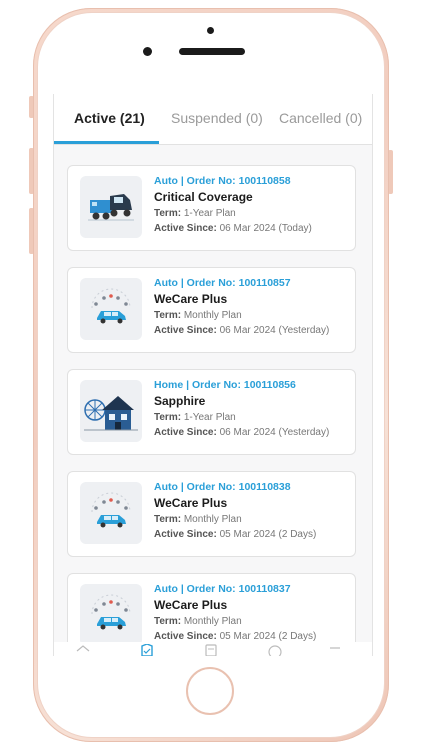 The width and height of the screenshot is (422, 750). What do you see at coordinates (225, 385) in the screenshot?
I see `order-meta: Home | Order No: 100110856` at bounding box center [225, 385].